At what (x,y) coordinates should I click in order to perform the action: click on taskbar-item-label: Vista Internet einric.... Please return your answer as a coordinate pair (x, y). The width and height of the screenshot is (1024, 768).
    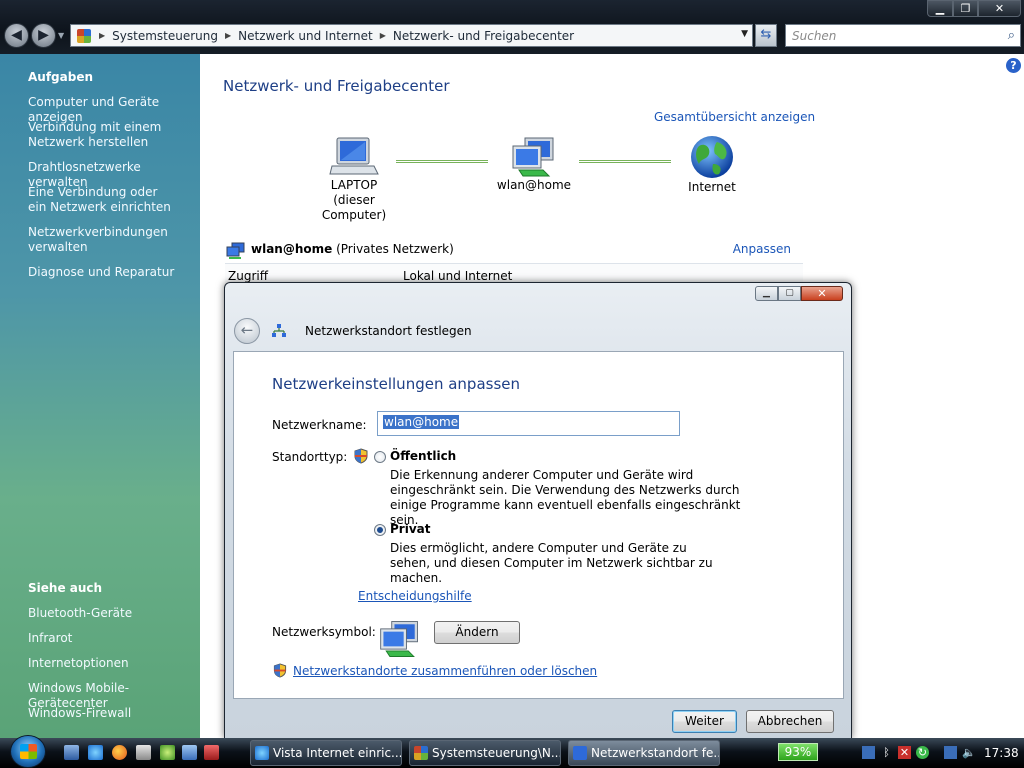
    Looking at the image, I should click on (337, 753).